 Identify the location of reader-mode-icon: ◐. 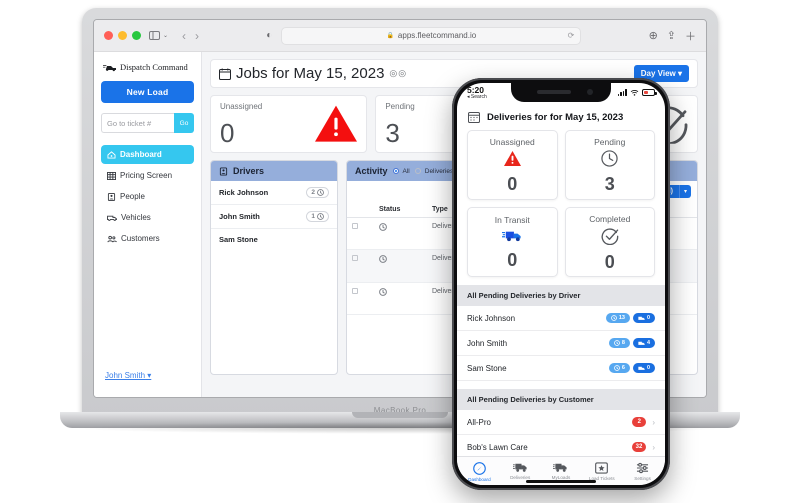
(269, 35).